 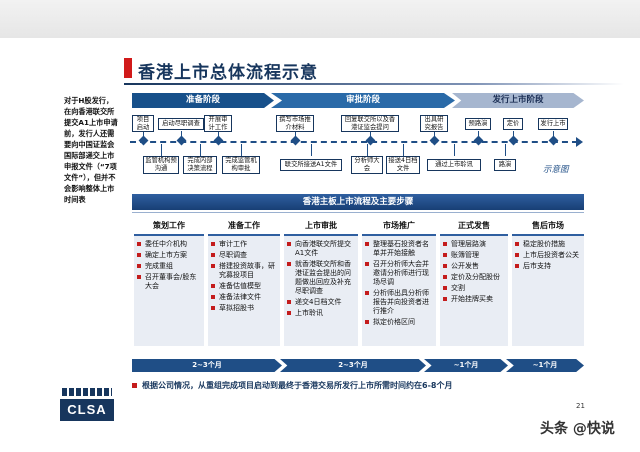 I want to click on list-item: 召开董事会/股东大会, so click(x=169, y=282).